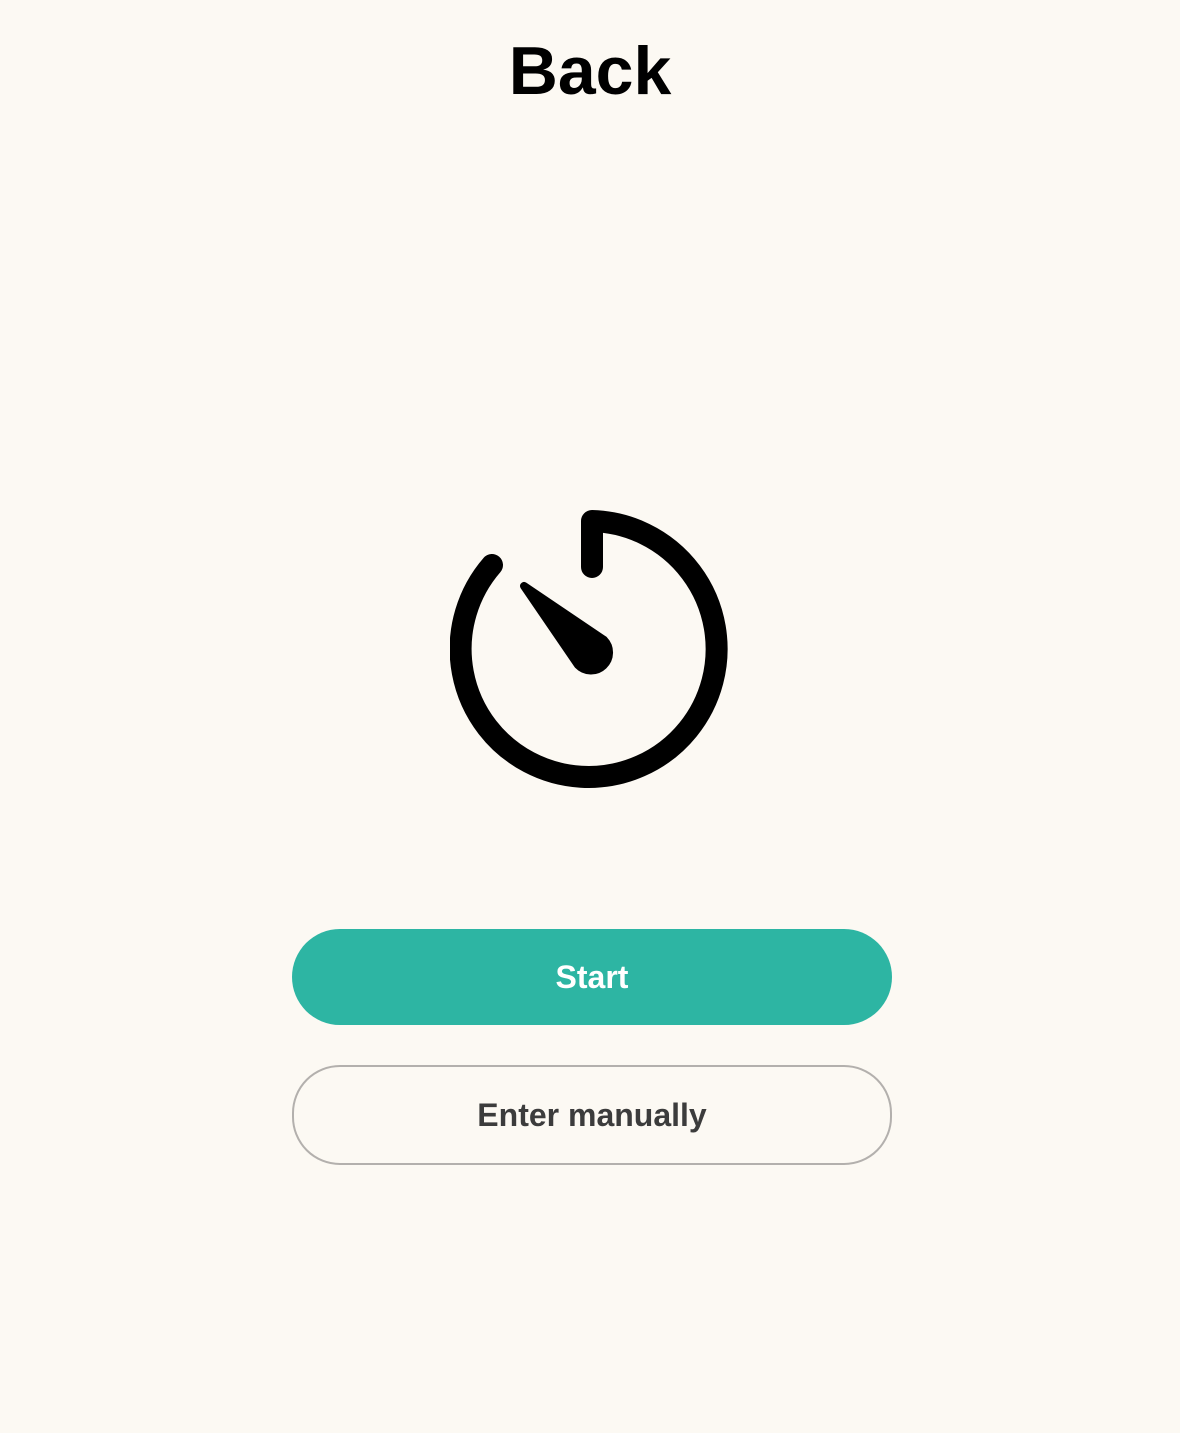 Image resolution: width=1180 pixels, height=1433 pixels. I want to click on stopwatch-icon, so click(592, 649).